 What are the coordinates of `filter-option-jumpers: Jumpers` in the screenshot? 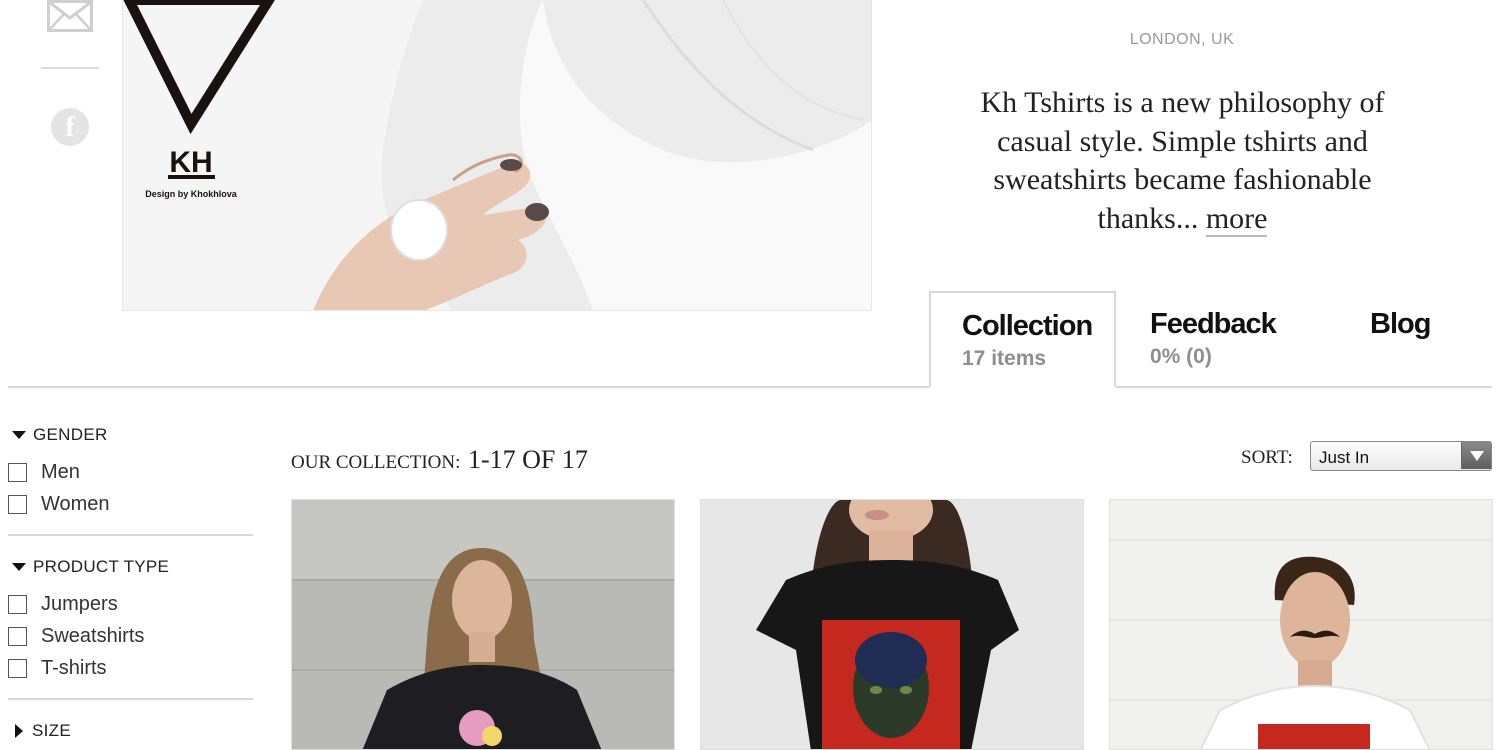 It's located at (130, 604).